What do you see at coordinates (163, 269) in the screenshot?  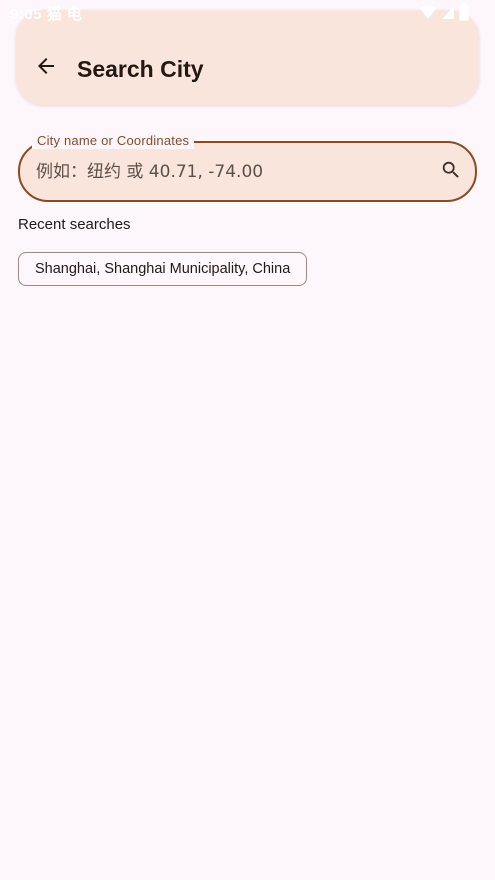 I see `recent-search-chip: Shanghai, Shanghai Municipality, China` at bounding box center [163, 269].